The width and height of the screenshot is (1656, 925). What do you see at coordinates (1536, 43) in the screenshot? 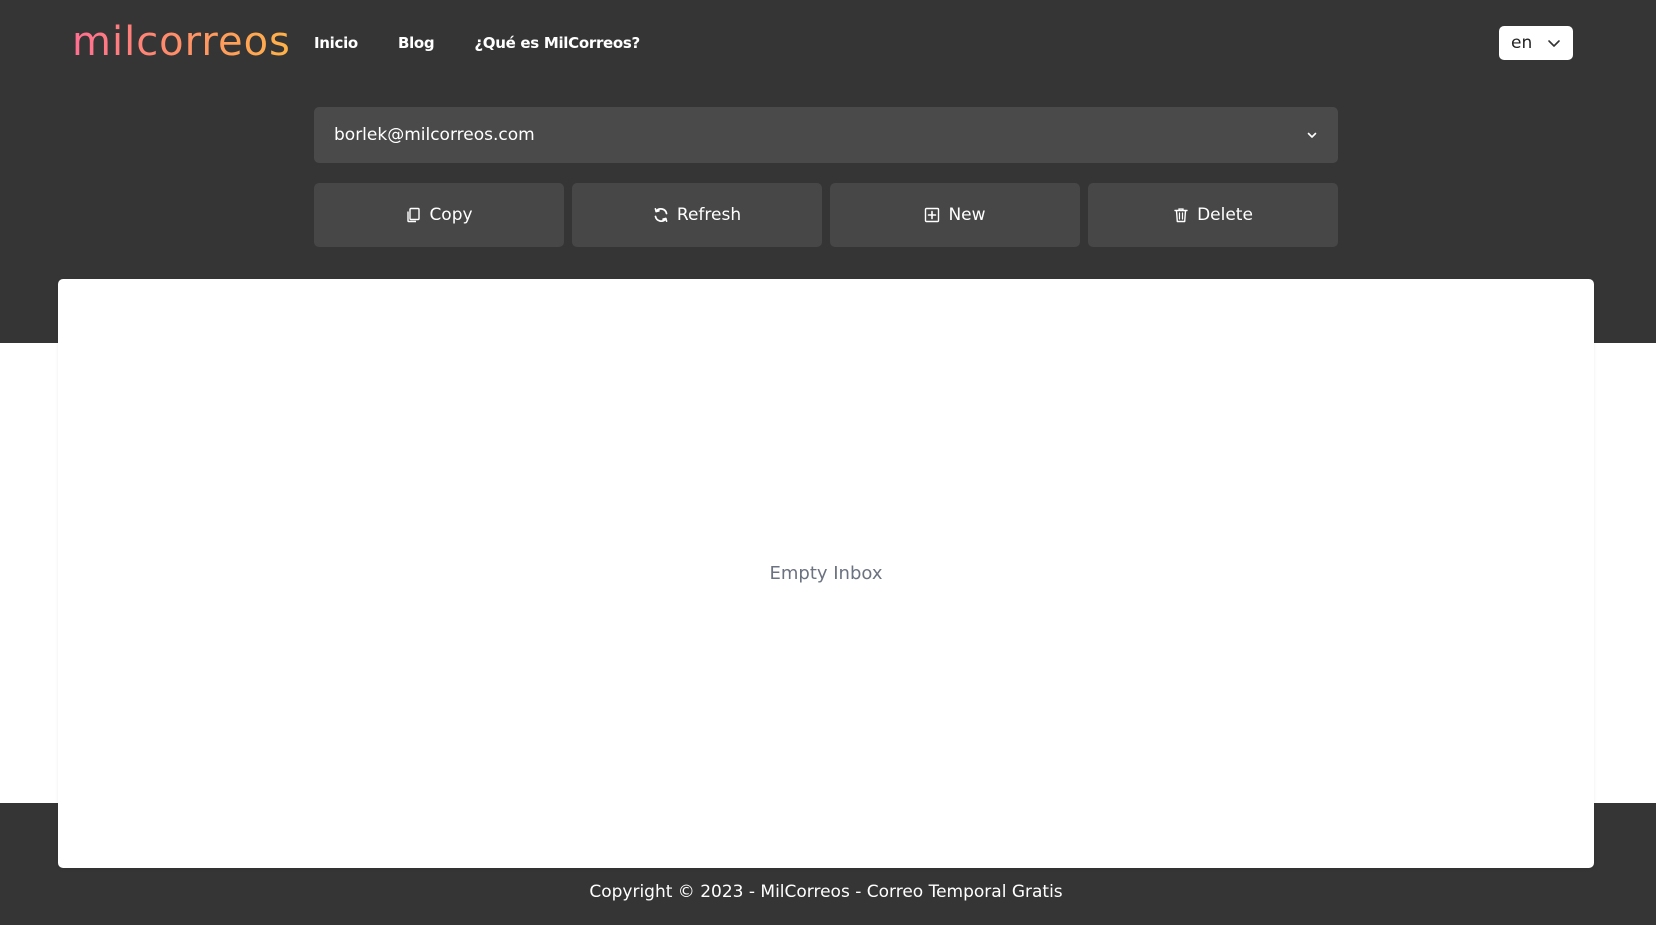
I see `language-select: en` at bounding box center [1536, 43].